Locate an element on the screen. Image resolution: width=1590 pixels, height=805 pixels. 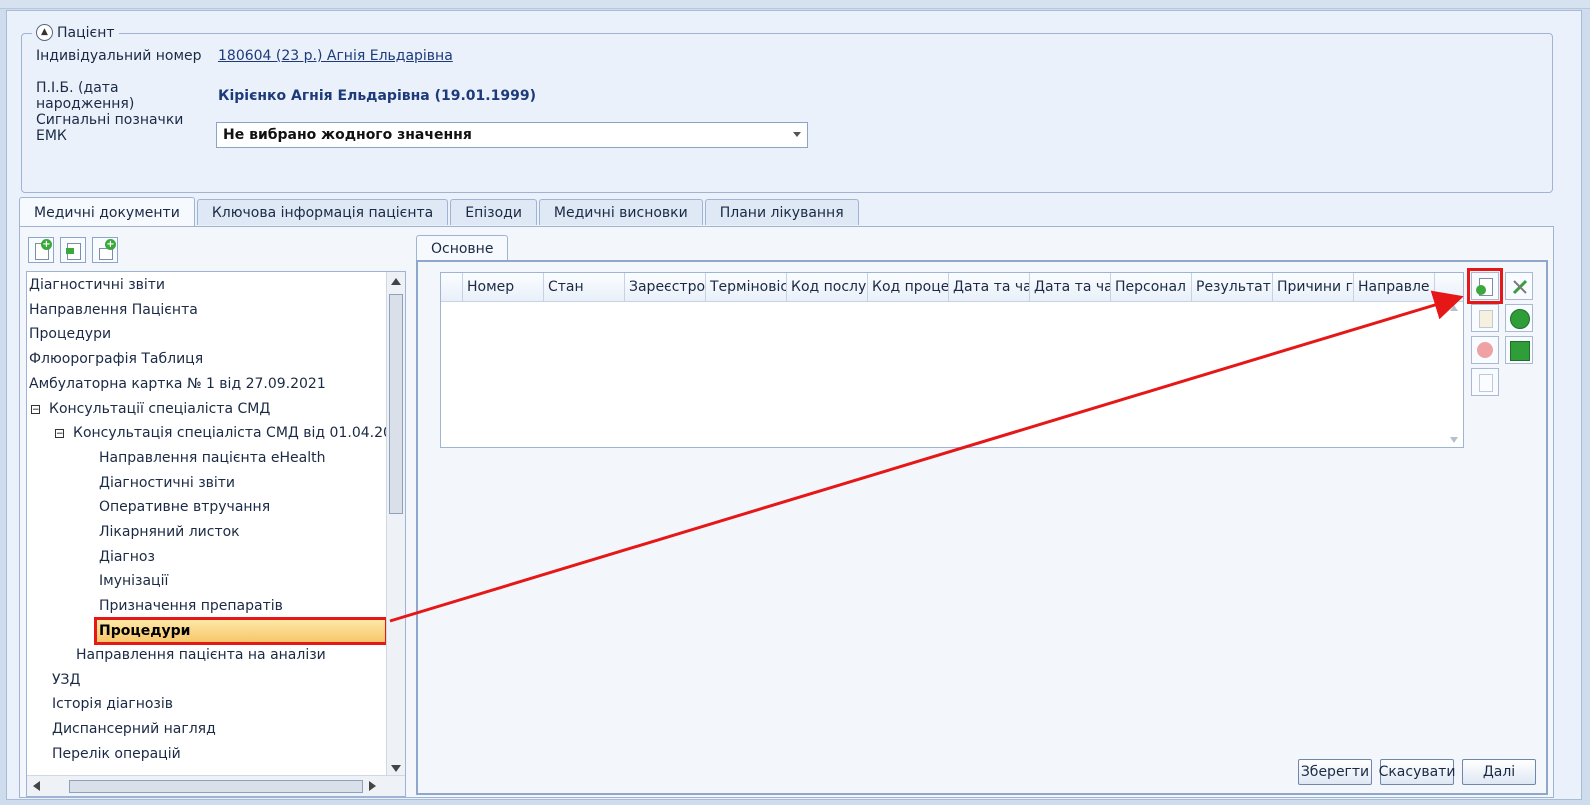
scroll-right-icon is located at coordinates (372, 786).